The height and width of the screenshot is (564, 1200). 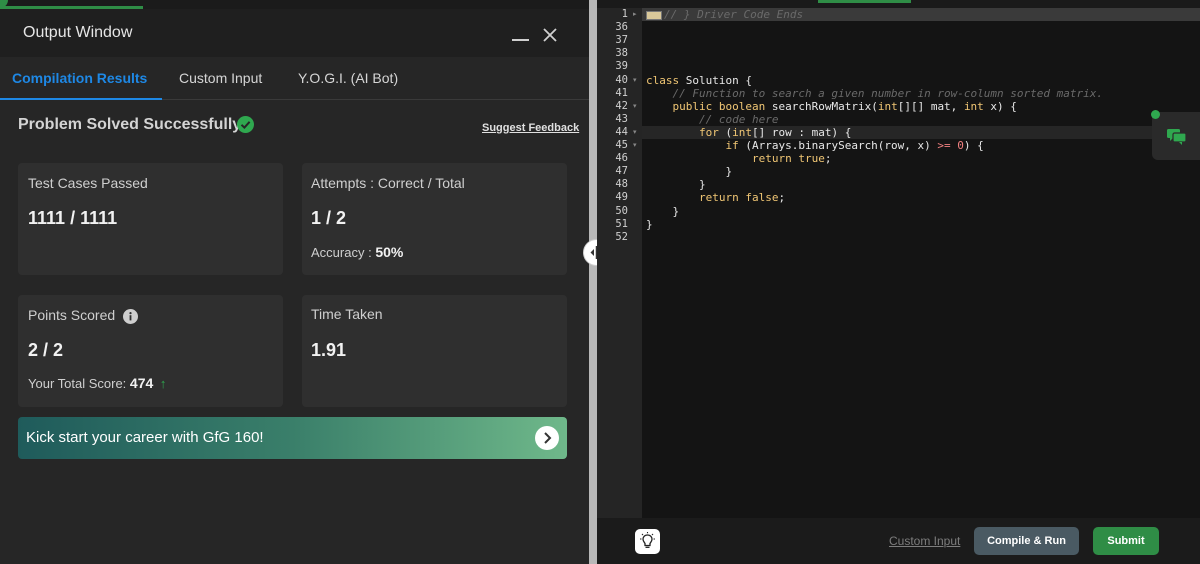 I want to click on panel-divider, so click(x=593, y=282).